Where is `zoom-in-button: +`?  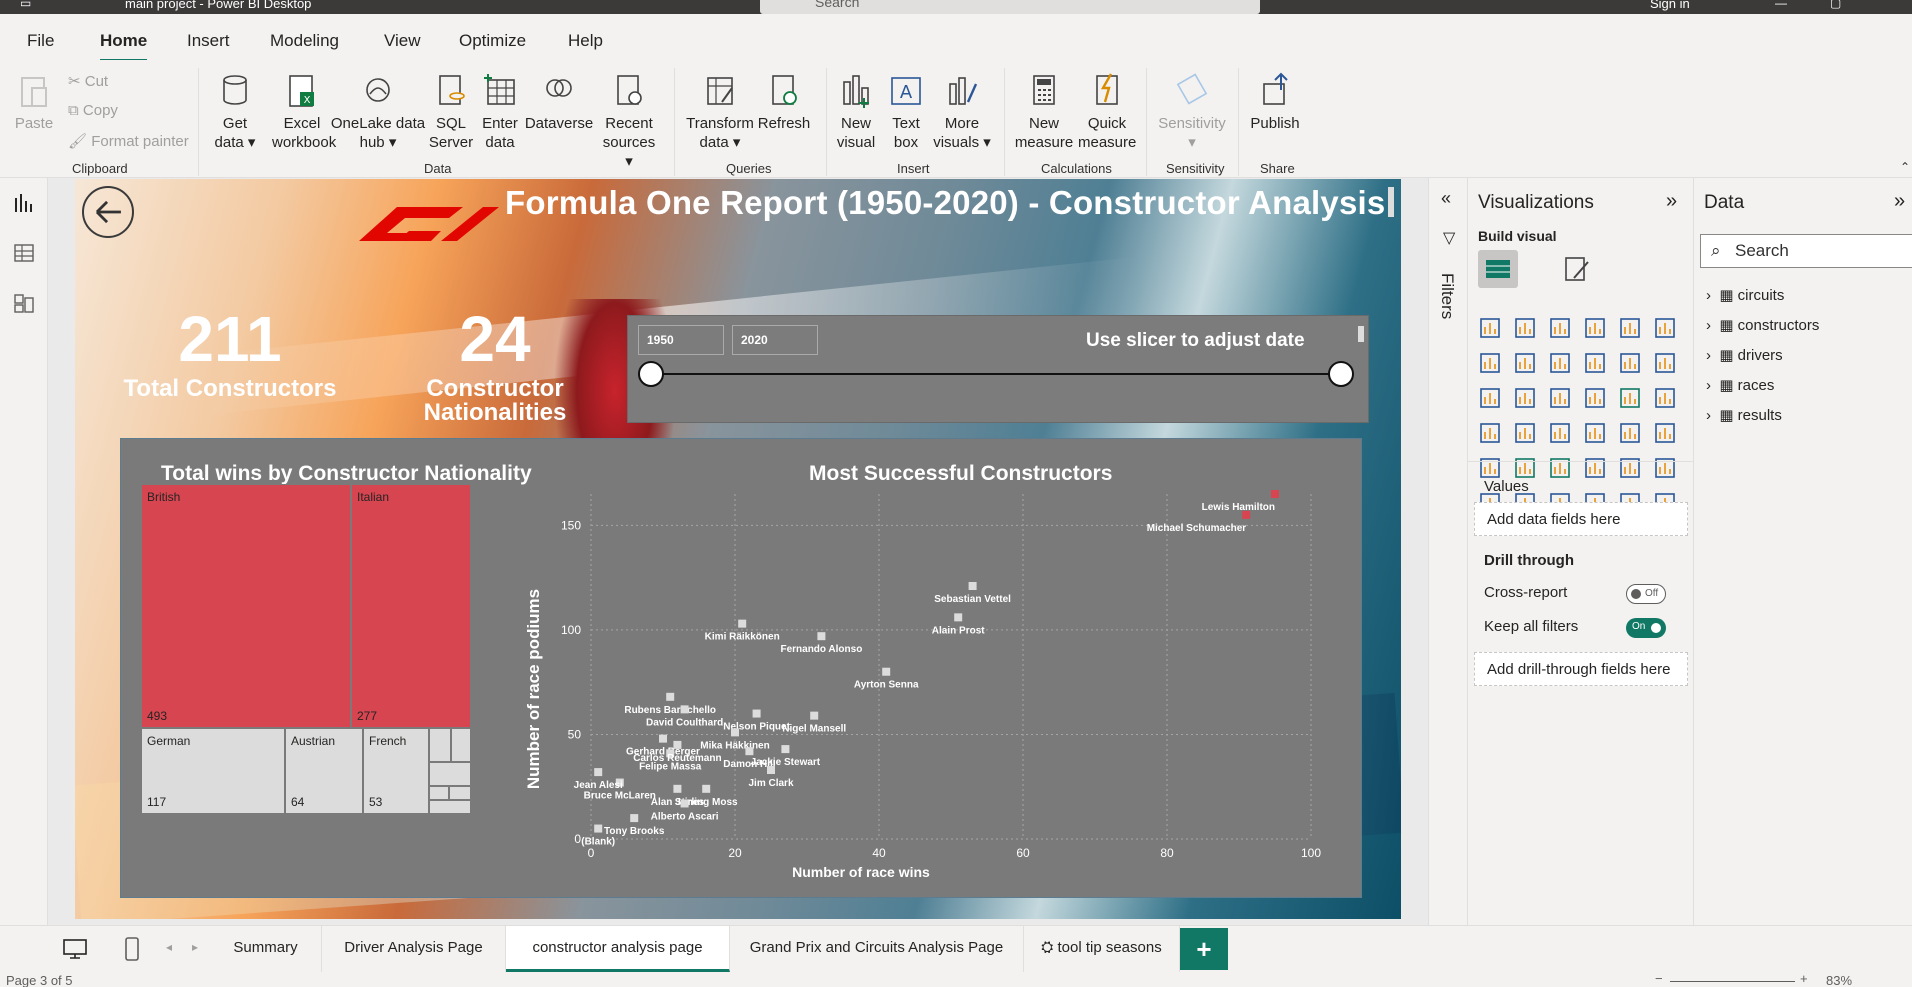 zoom-in-button: + is located at coordinates (1804, 979).